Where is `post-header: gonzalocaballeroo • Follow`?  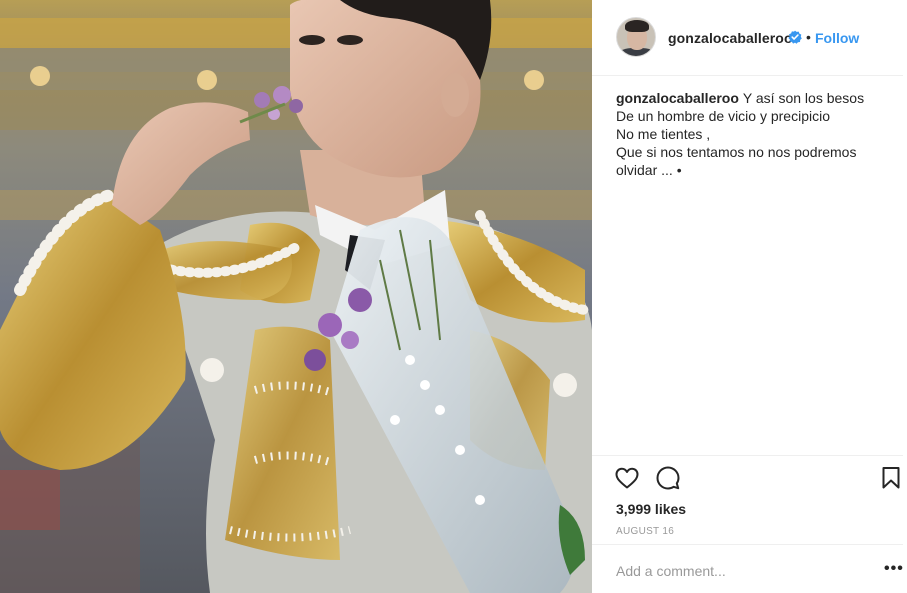
post-header: gonzalocaballeroo • Follow is located at coordinates (747, 38).